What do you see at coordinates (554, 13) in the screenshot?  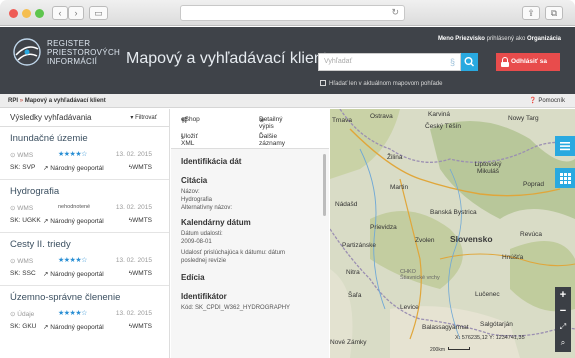 I see `tabs-icon: ⧉` at bounding box center [554, 13].